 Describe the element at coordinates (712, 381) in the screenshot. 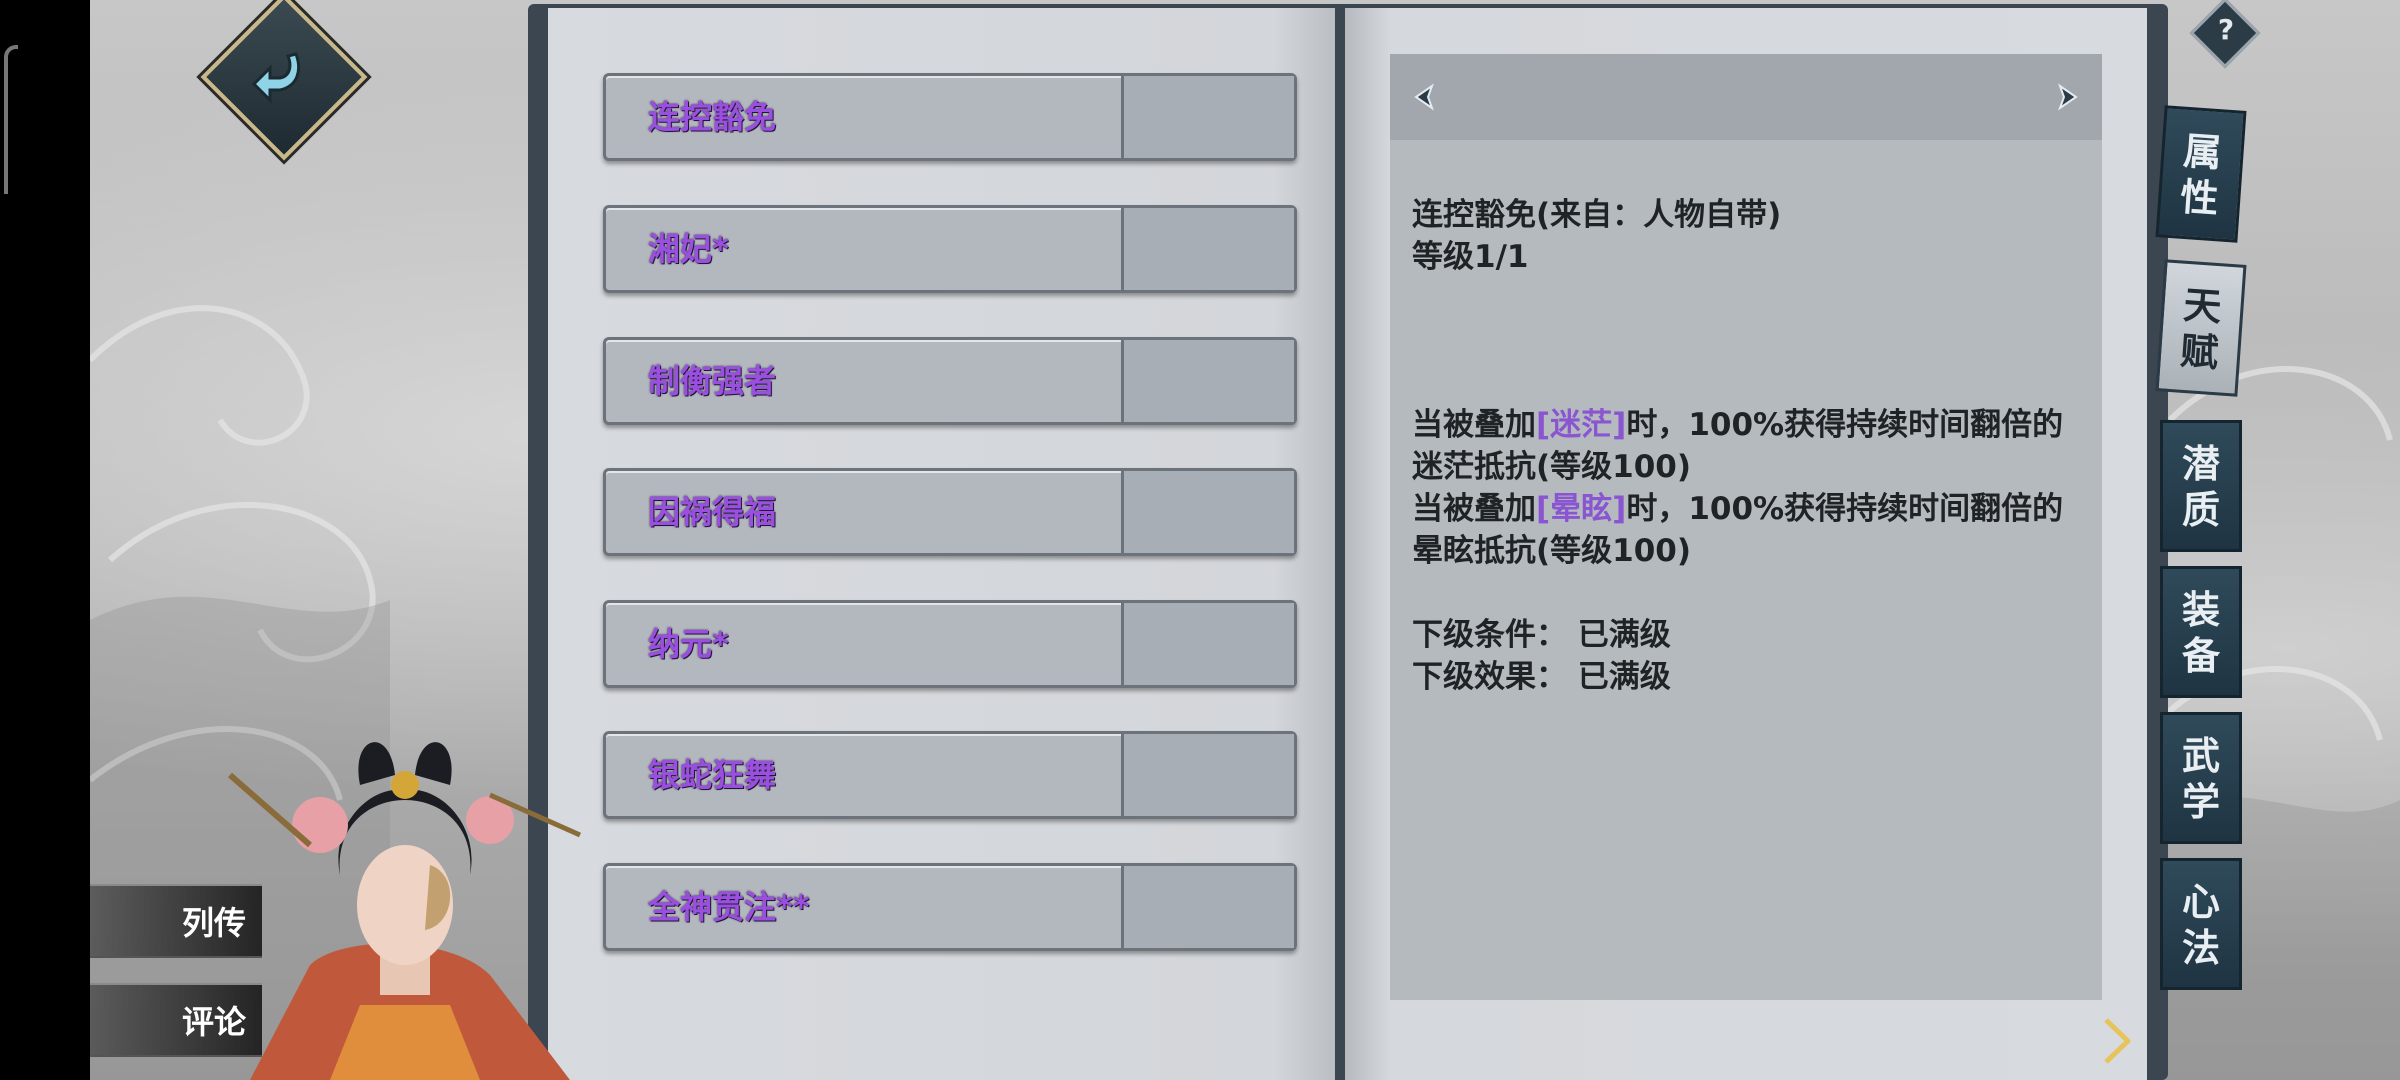

I see `skill-name: 制衡强者` at that location.